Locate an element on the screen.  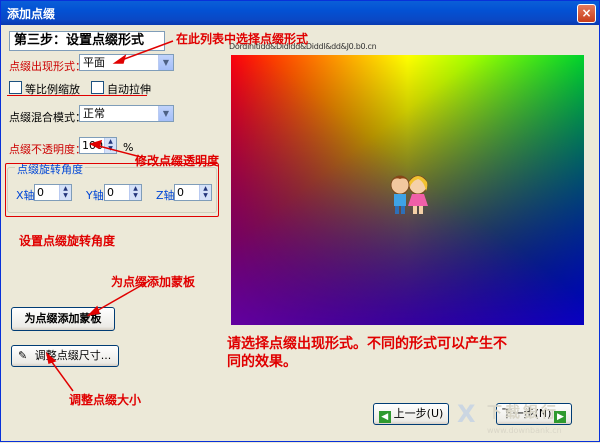
annotation-add-mask: 为点缀添加蒙板 is located at coordinates (153, 282).